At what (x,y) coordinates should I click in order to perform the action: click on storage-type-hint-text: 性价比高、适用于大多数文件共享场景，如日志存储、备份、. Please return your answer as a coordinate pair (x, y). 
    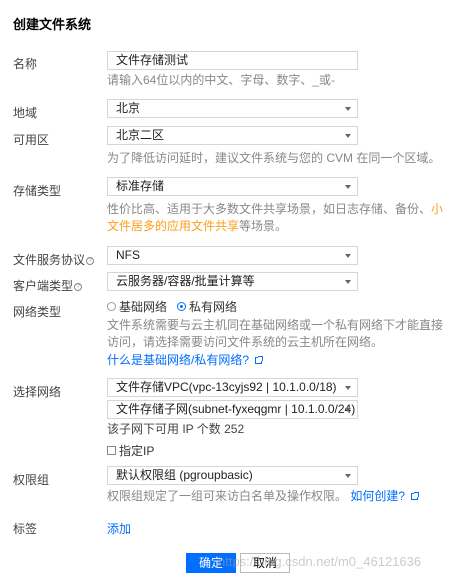
    Looking at the image, I should click on (269, 209).